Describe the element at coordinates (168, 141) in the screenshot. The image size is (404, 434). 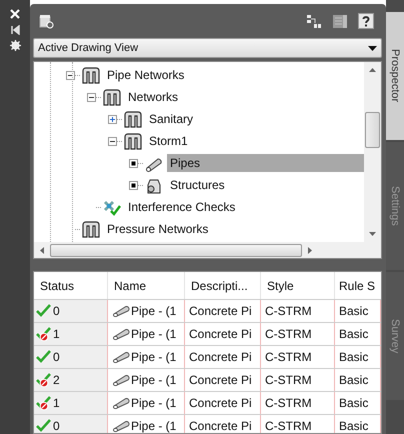
I see `tree-item: Storm1` at that location.